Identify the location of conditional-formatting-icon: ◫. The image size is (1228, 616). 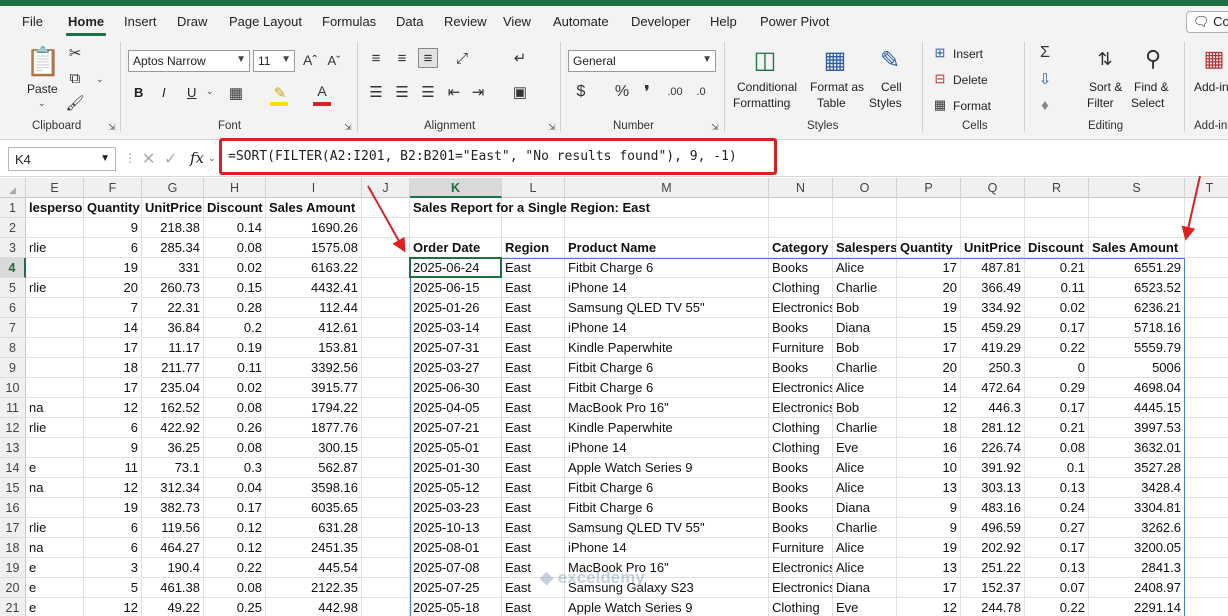
(765, 60).